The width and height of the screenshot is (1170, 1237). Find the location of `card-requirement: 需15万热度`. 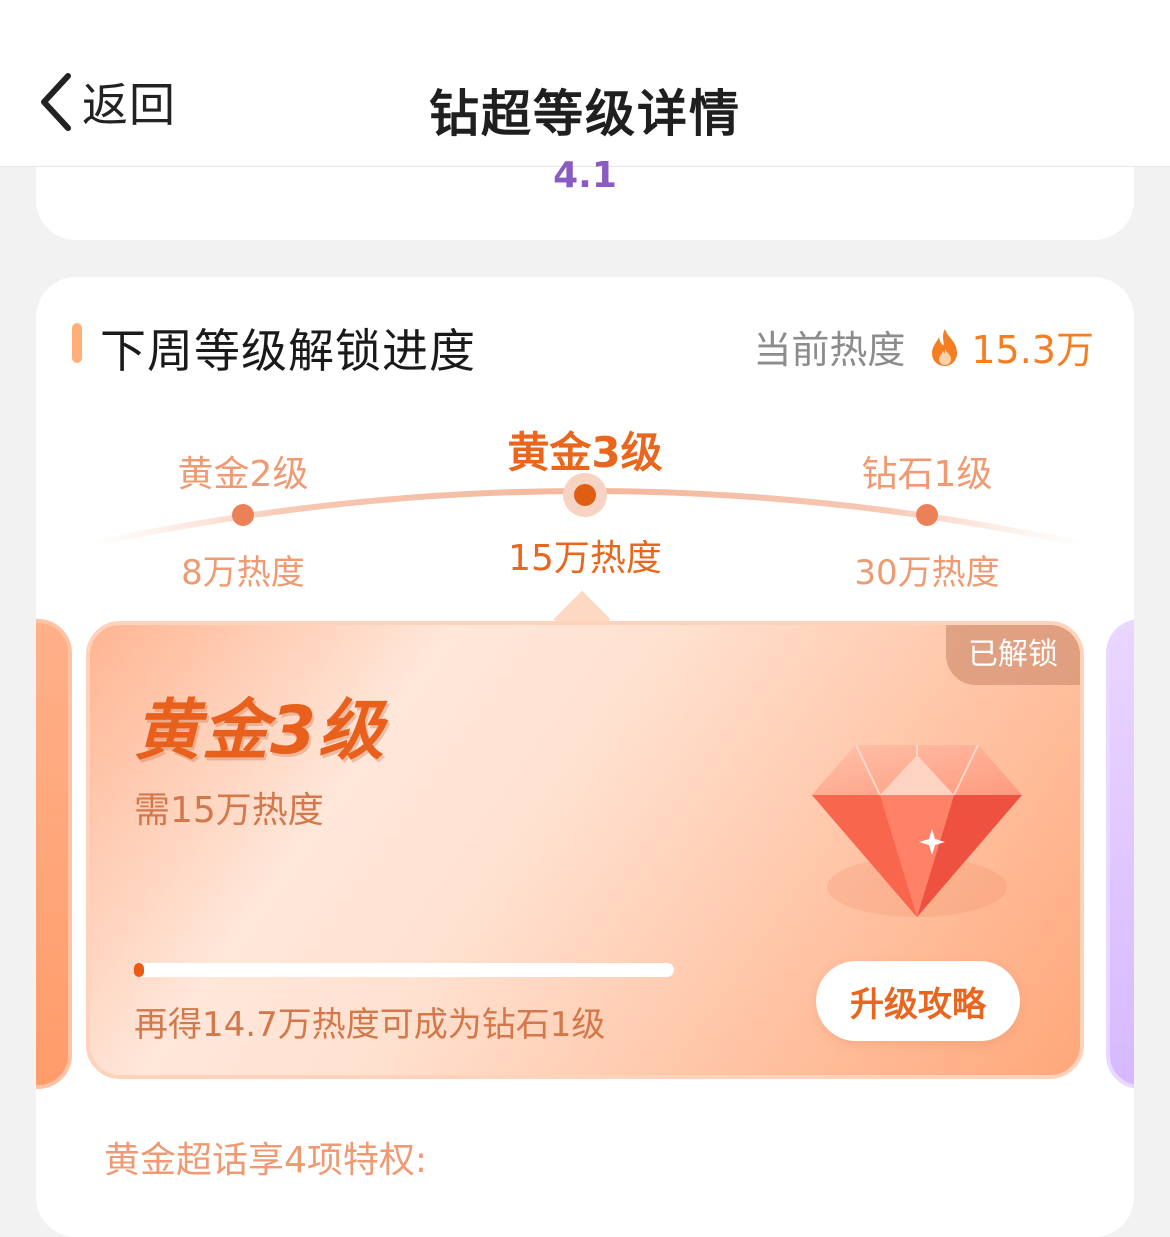

card-requirement: 需15万热度 is located at coordinates (229, 810).